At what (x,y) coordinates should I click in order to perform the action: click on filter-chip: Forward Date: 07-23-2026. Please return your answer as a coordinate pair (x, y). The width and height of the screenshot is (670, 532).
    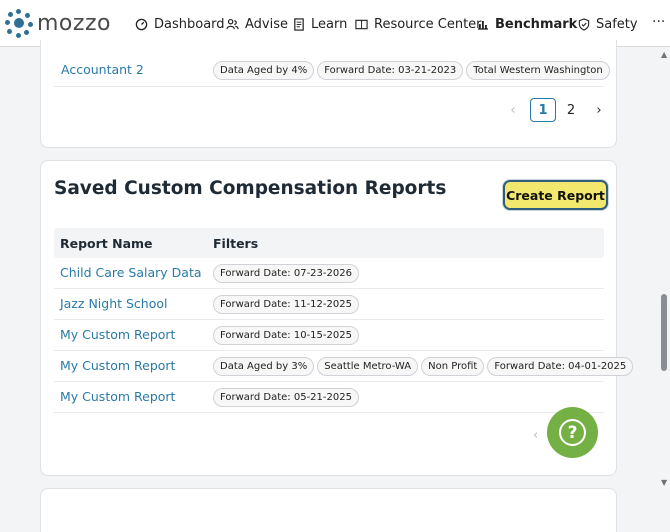
    Looking at the image, I should click on (286, 273).